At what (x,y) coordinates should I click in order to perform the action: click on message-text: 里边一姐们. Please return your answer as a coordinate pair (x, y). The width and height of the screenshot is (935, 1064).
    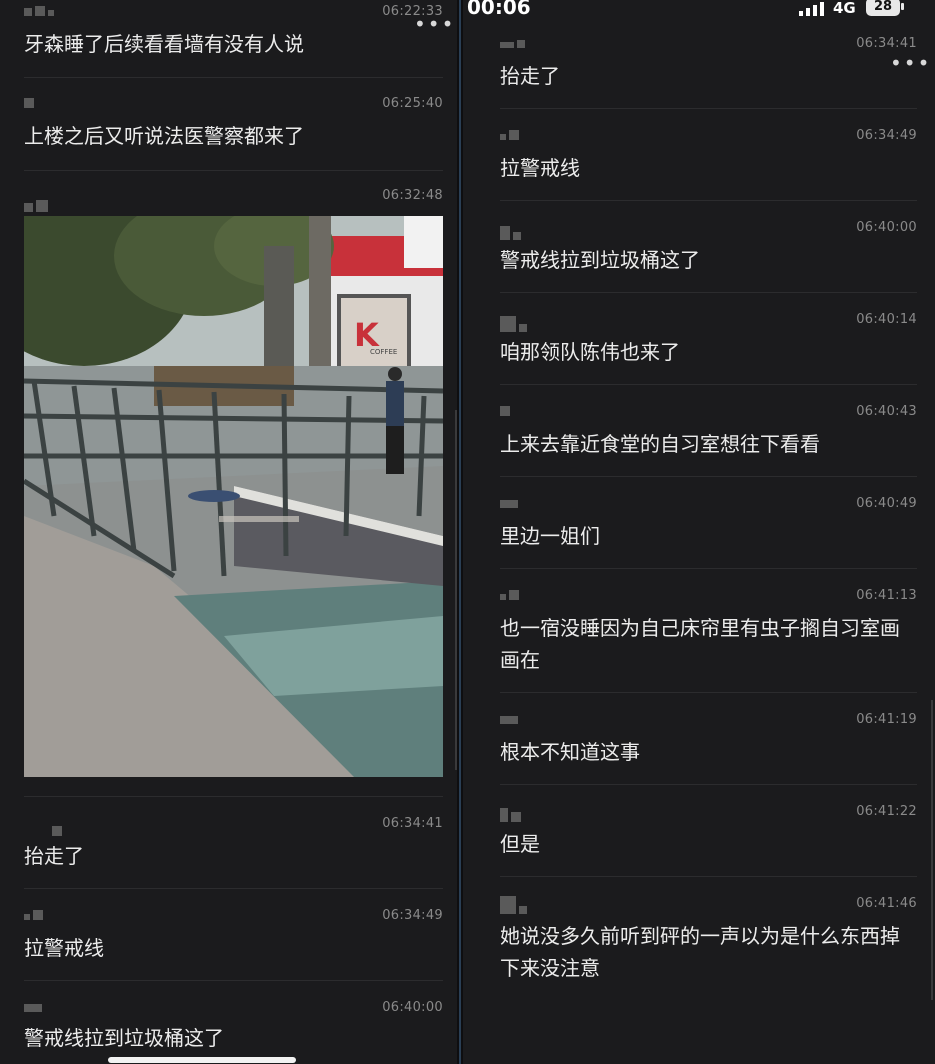
    Looking at the image, I should click on (550, 536).